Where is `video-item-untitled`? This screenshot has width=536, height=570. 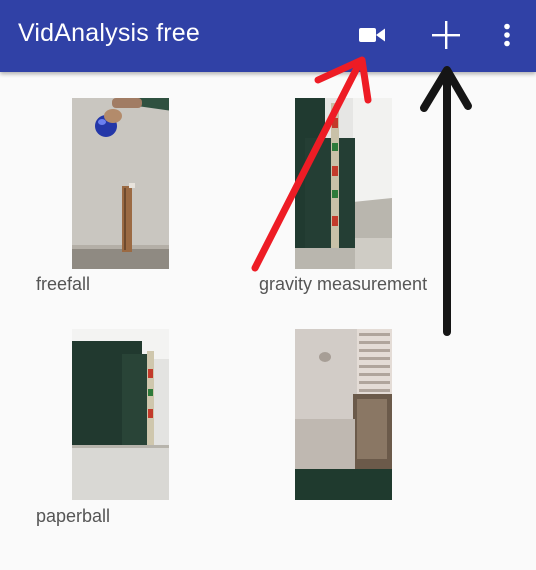 video-item-untitled is located at coordinates (355, 431).